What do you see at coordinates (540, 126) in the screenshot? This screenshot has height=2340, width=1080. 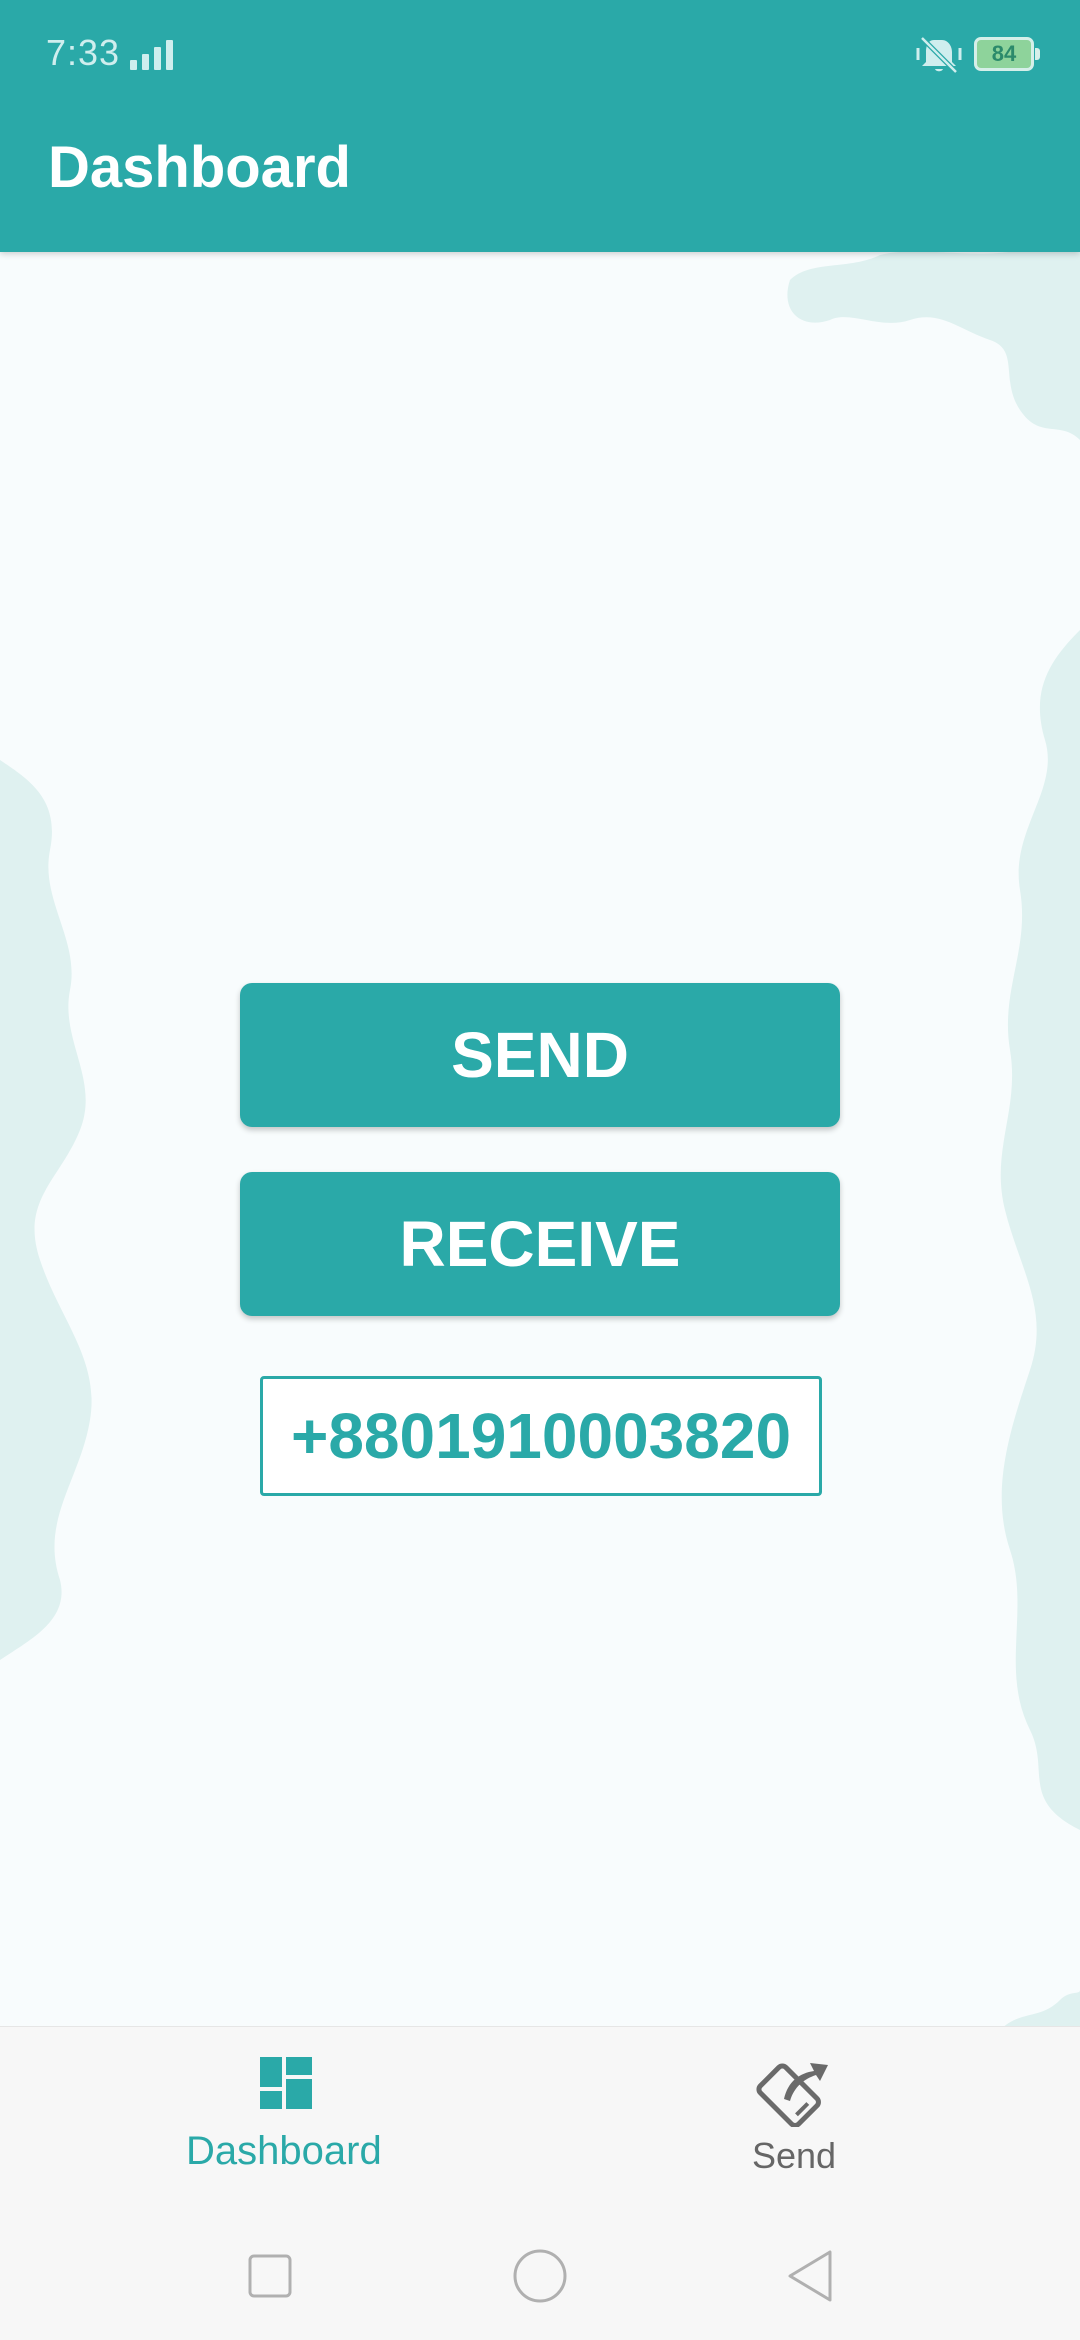 I see `app-top-bar: 7:33 84 Dashboard` at bounding box center [540, 126].